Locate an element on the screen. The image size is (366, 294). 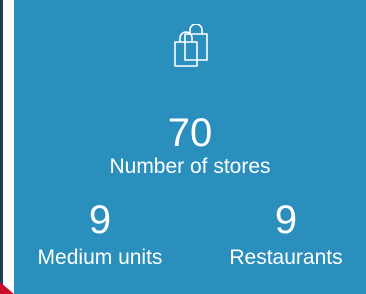
restaurants-label: Restaurants is located at coordinates (286, 257).